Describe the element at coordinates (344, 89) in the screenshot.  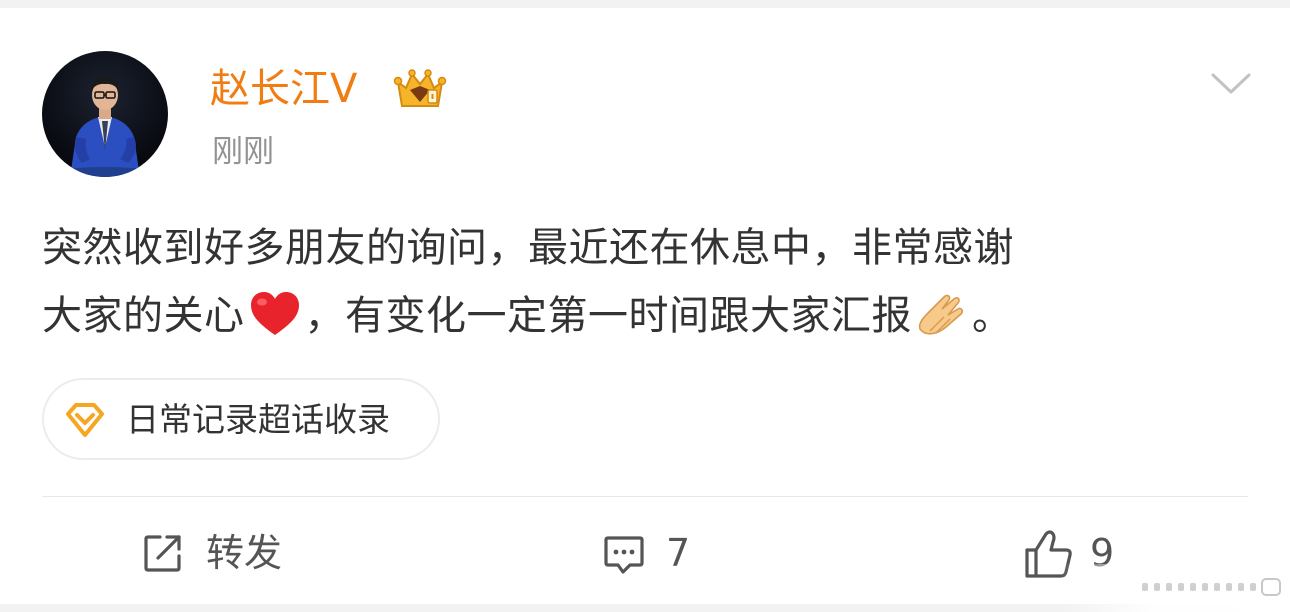
I see `verified-mark: V` at that location.